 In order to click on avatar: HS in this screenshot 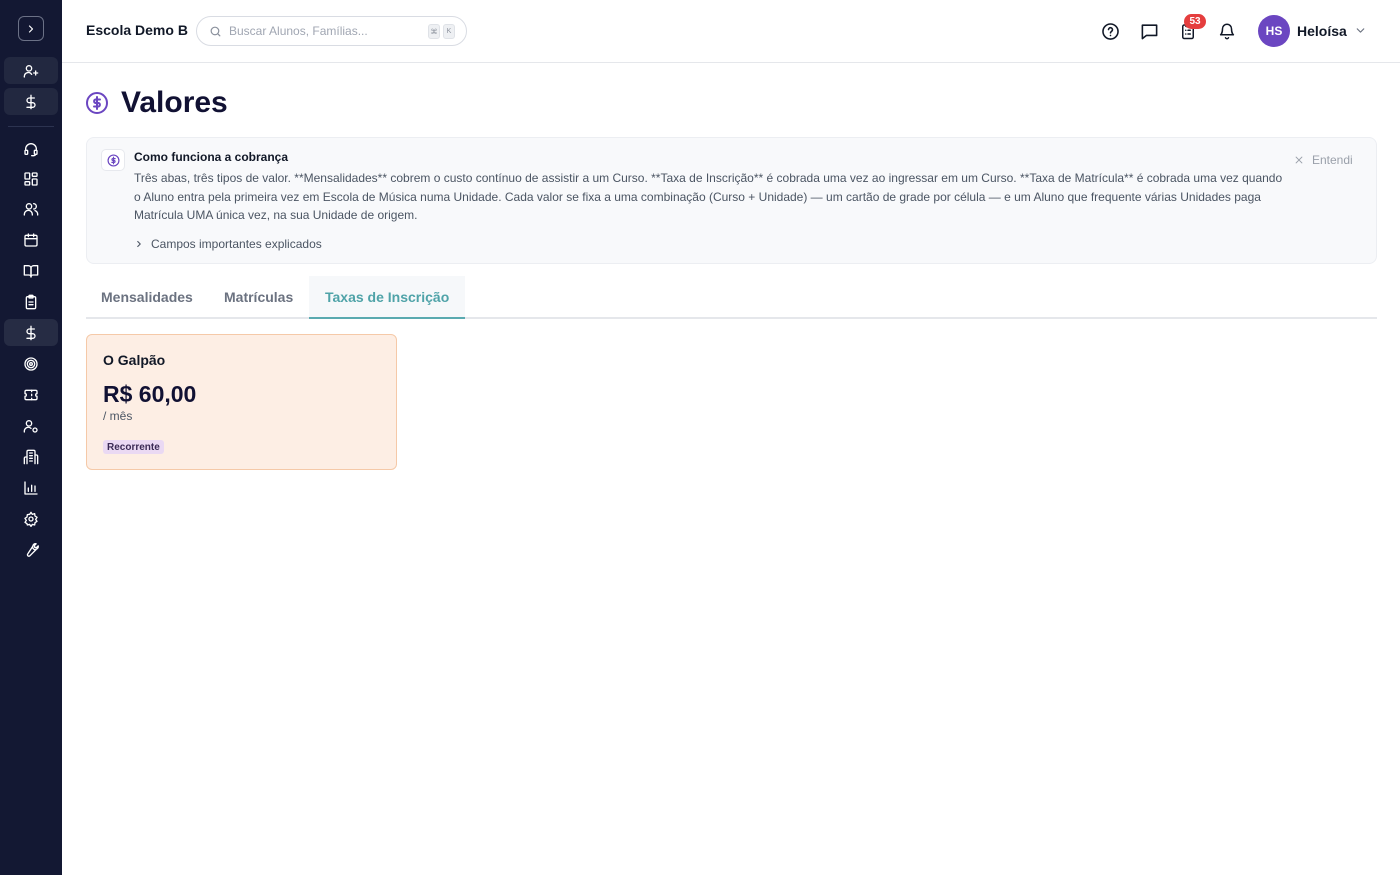, I will do `click(1274, 31)`.